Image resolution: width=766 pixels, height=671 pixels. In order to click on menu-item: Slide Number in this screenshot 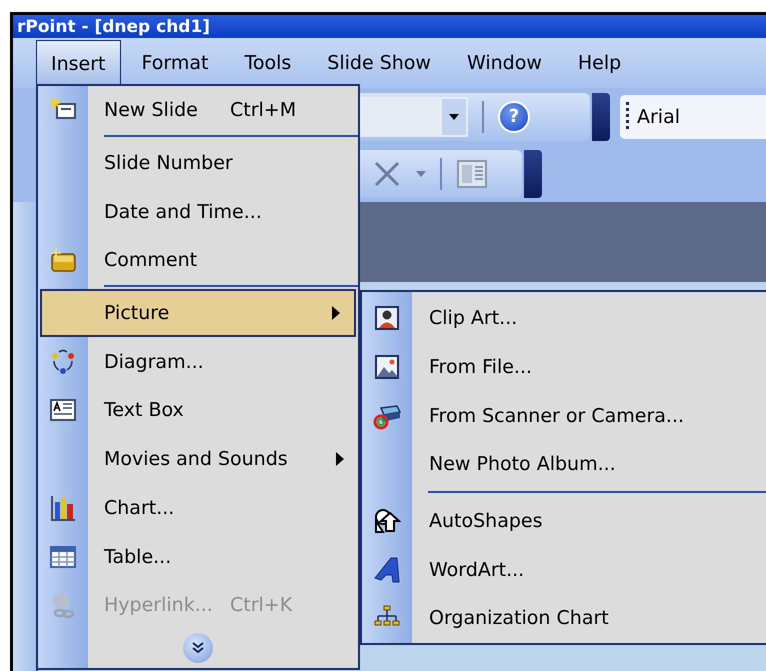, I will do `click(198, 163)`.